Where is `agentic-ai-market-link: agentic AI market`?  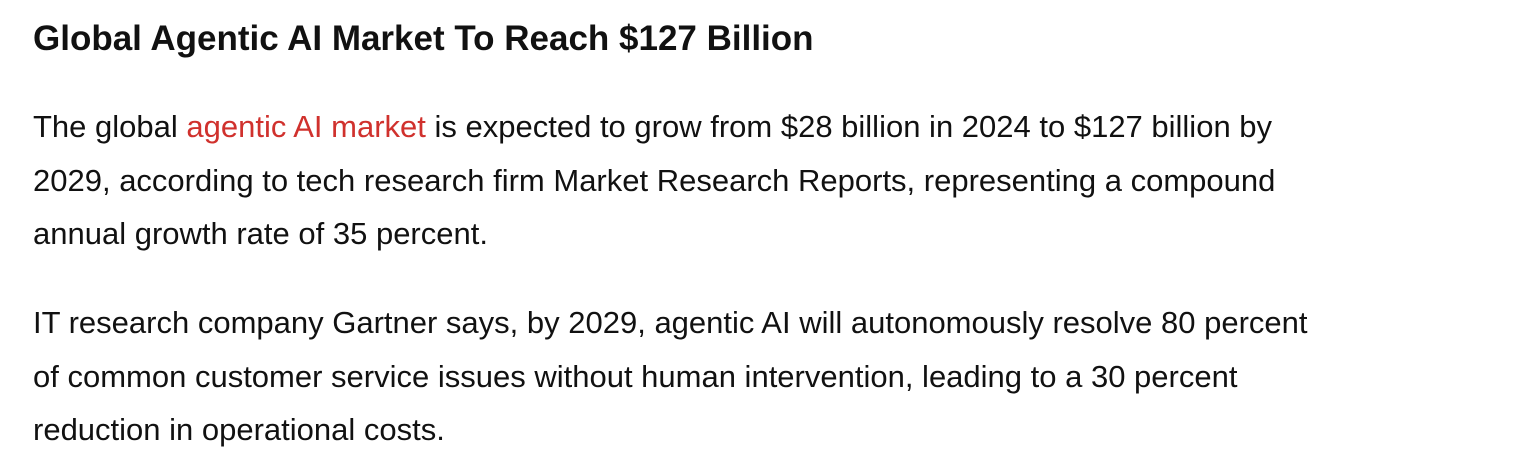
agentic-ai-market-link: agentic AI market is located at coordinates (306, 126).